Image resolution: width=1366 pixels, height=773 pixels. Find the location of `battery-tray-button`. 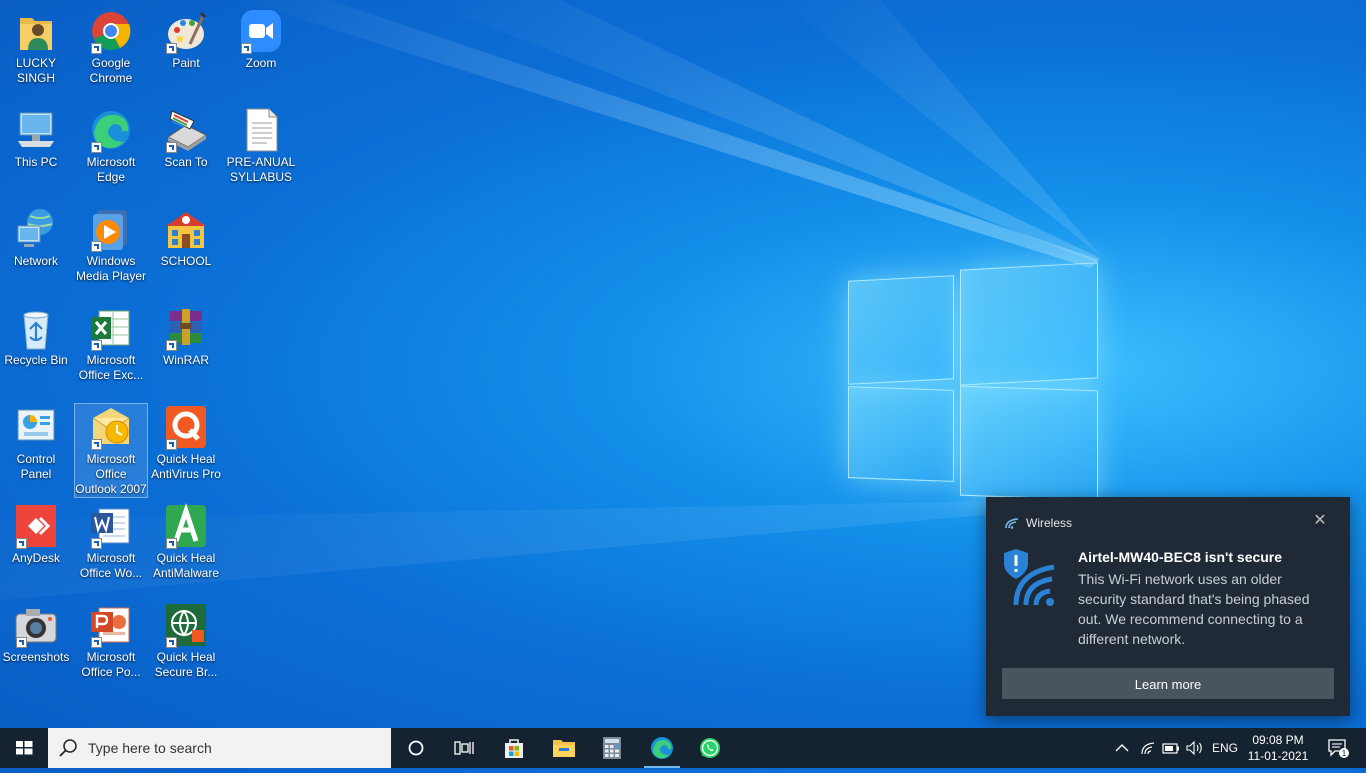

battery-tray-button is located at coordinates (1171, 748).